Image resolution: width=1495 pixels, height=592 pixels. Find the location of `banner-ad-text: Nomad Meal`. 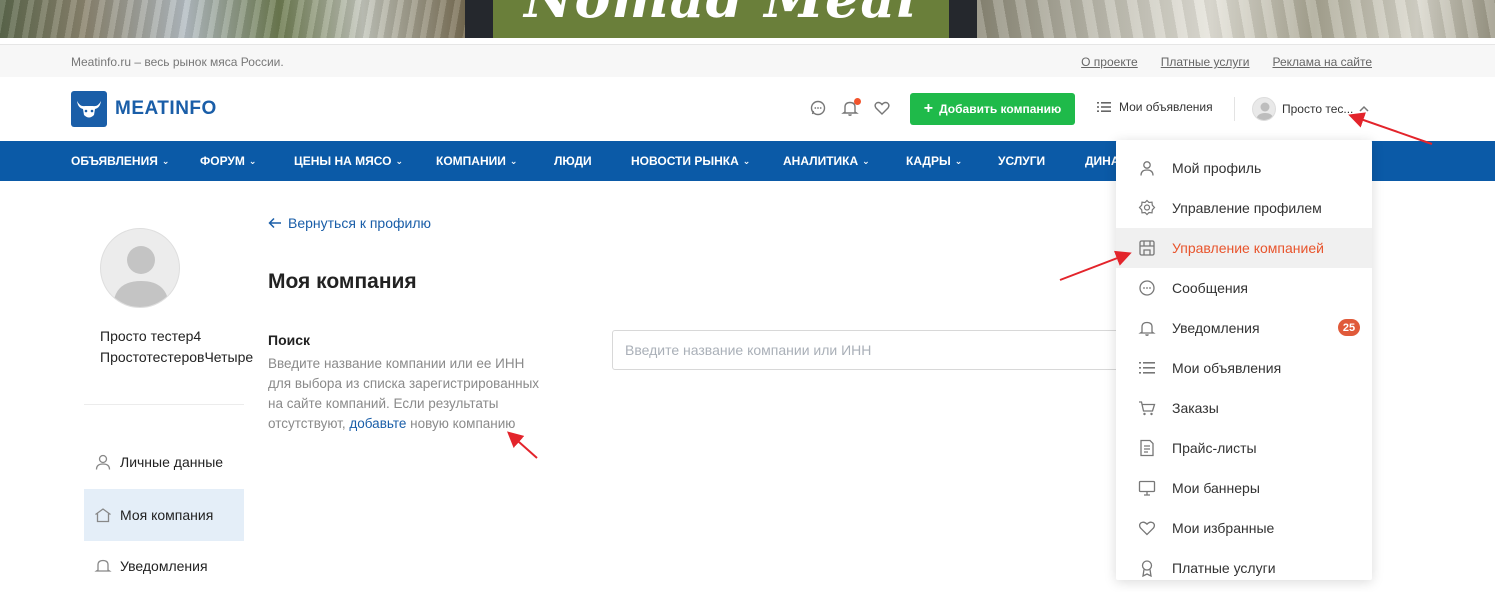

banner-ad-text: Nomad Meal is located at coordinates (721, 15).